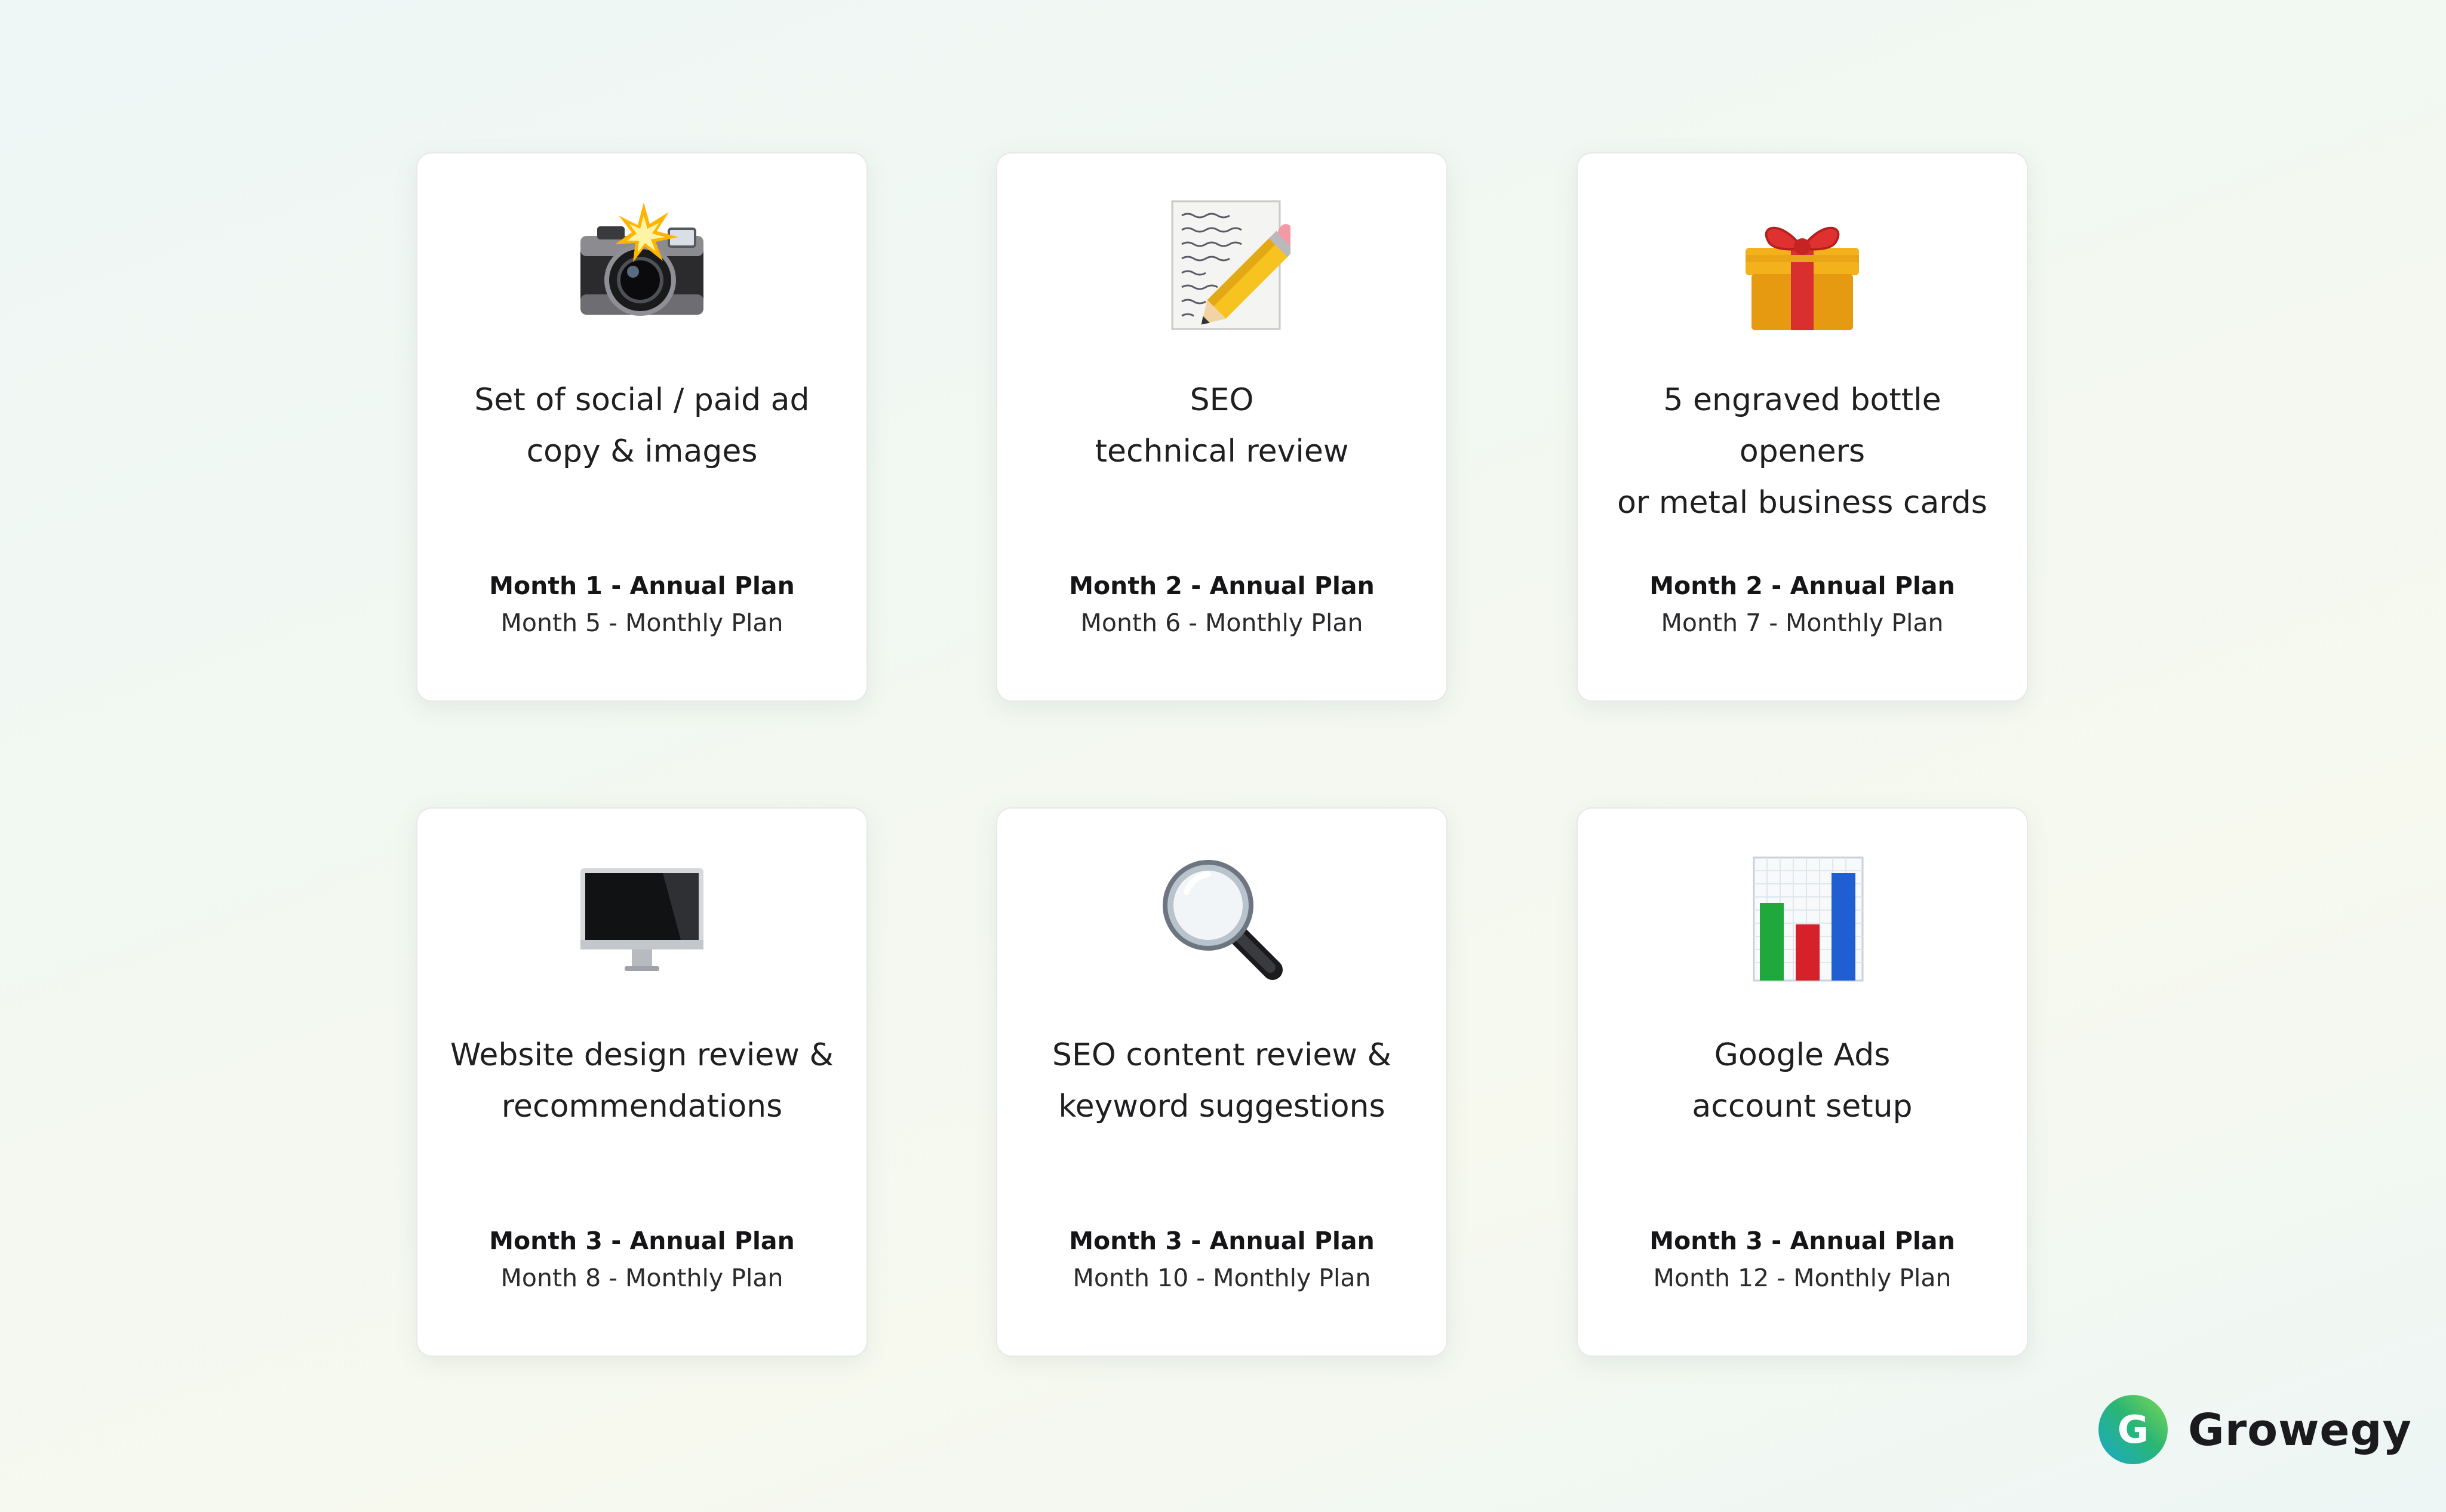 Image resolution: width=2446 pixels, height=1512 pixels. Describe the element at coordinates (1221, 1106) in the screenshot. I see `card-title-line: keyword suggestions` at that location.